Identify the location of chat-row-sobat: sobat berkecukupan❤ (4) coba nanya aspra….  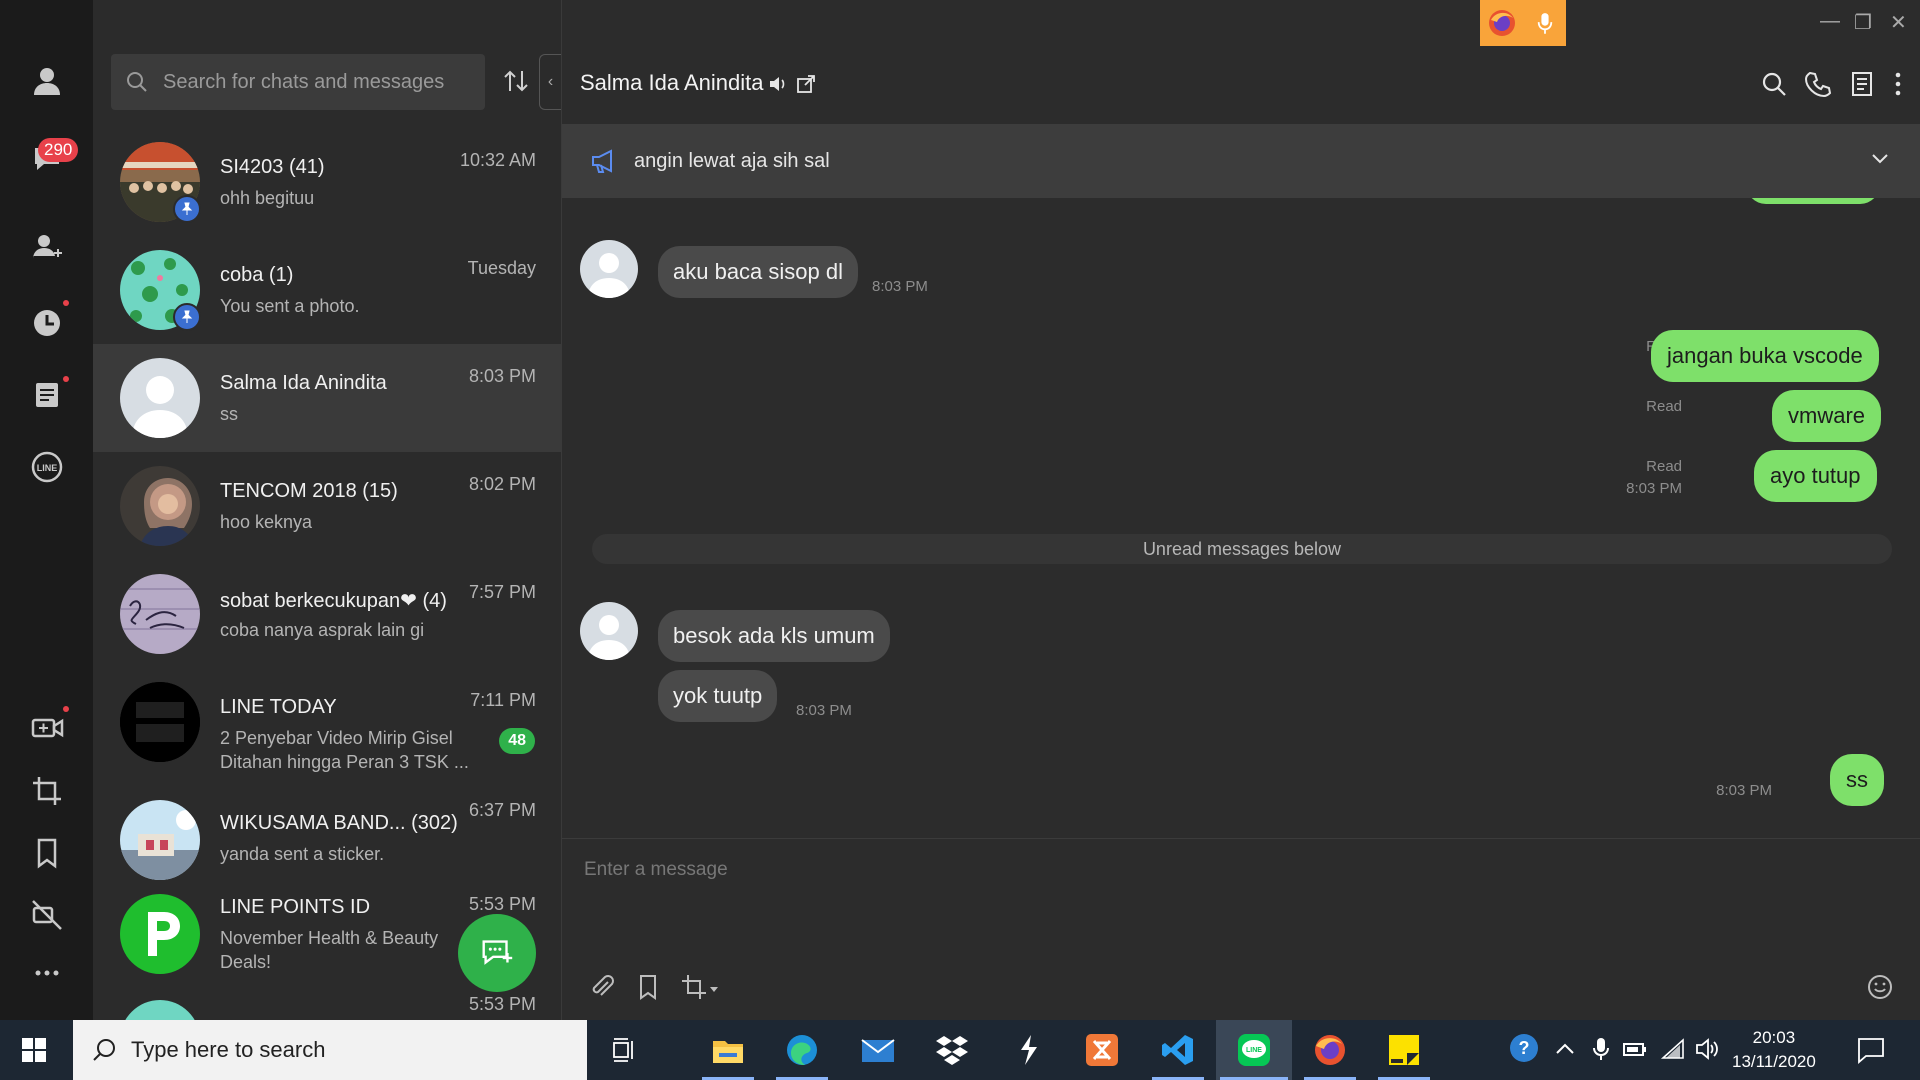
(327, 614).